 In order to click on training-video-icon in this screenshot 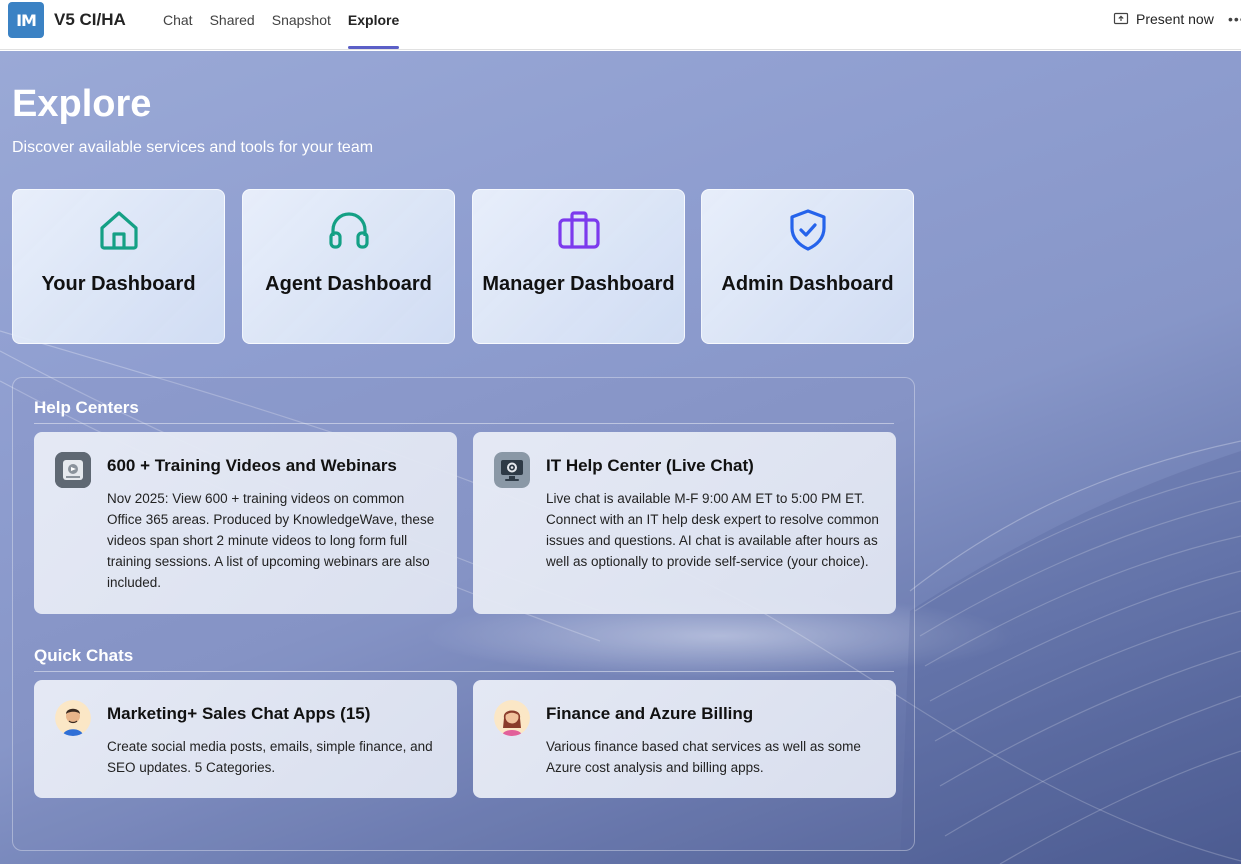, I will do `click(73, 470)`.